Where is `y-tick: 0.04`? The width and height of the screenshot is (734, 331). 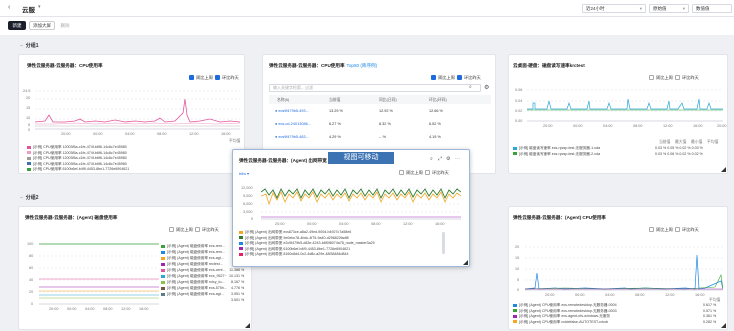
y-tick: 0.04 is located at coordinates (519, 101).